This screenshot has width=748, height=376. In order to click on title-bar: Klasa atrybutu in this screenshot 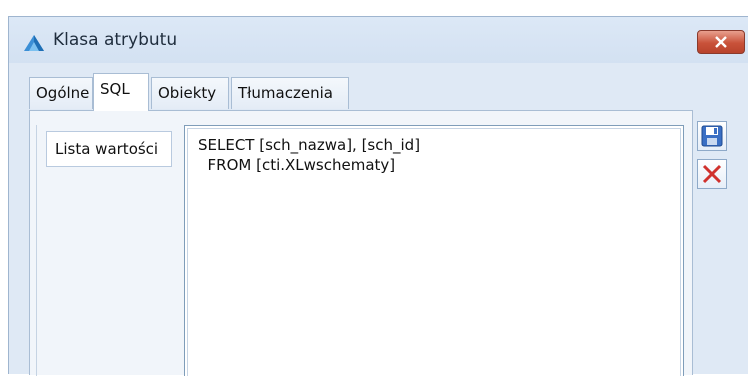, I will do `click(378, 40)`.